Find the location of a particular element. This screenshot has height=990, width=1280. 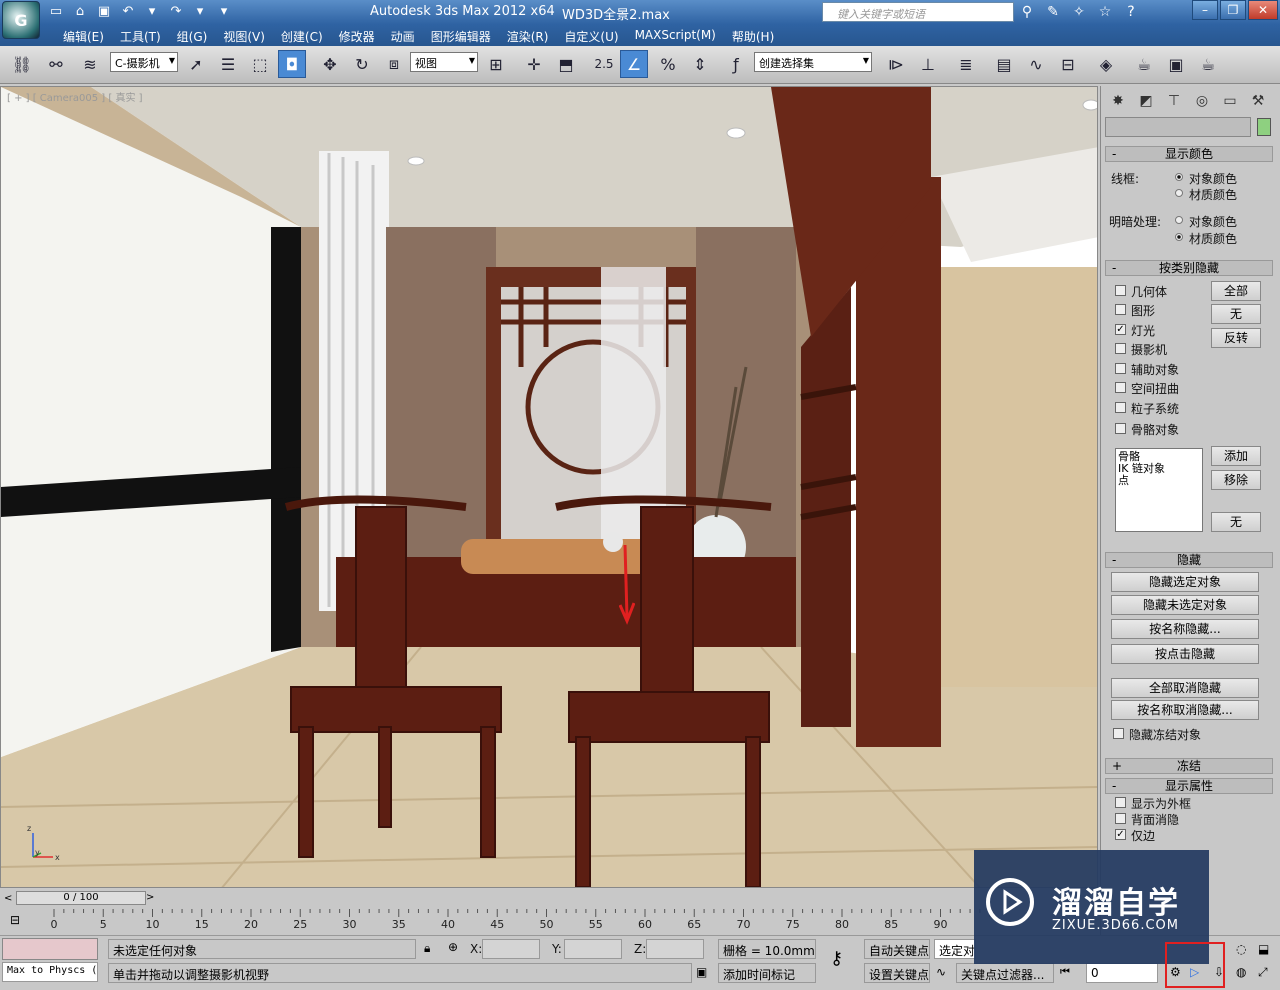

timeline-ruler: 0 5 10 15 20 25 30 35 40 45 50 55 60 65 70 75 80 85 90 is located at coordinates (569, 920).